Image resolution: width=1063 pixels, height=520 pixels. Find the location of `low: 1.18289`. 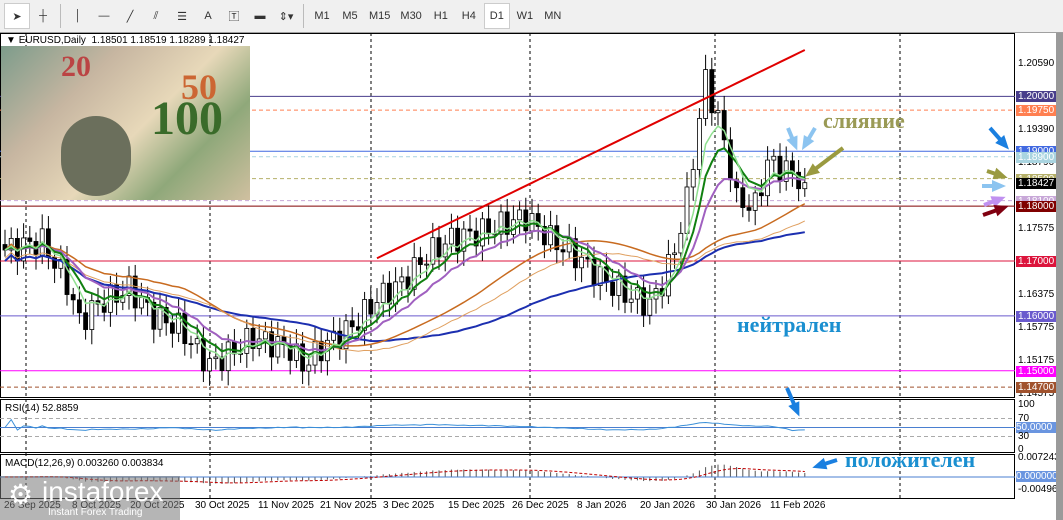

low: 1.18289 is located at coordinates (187, 40).